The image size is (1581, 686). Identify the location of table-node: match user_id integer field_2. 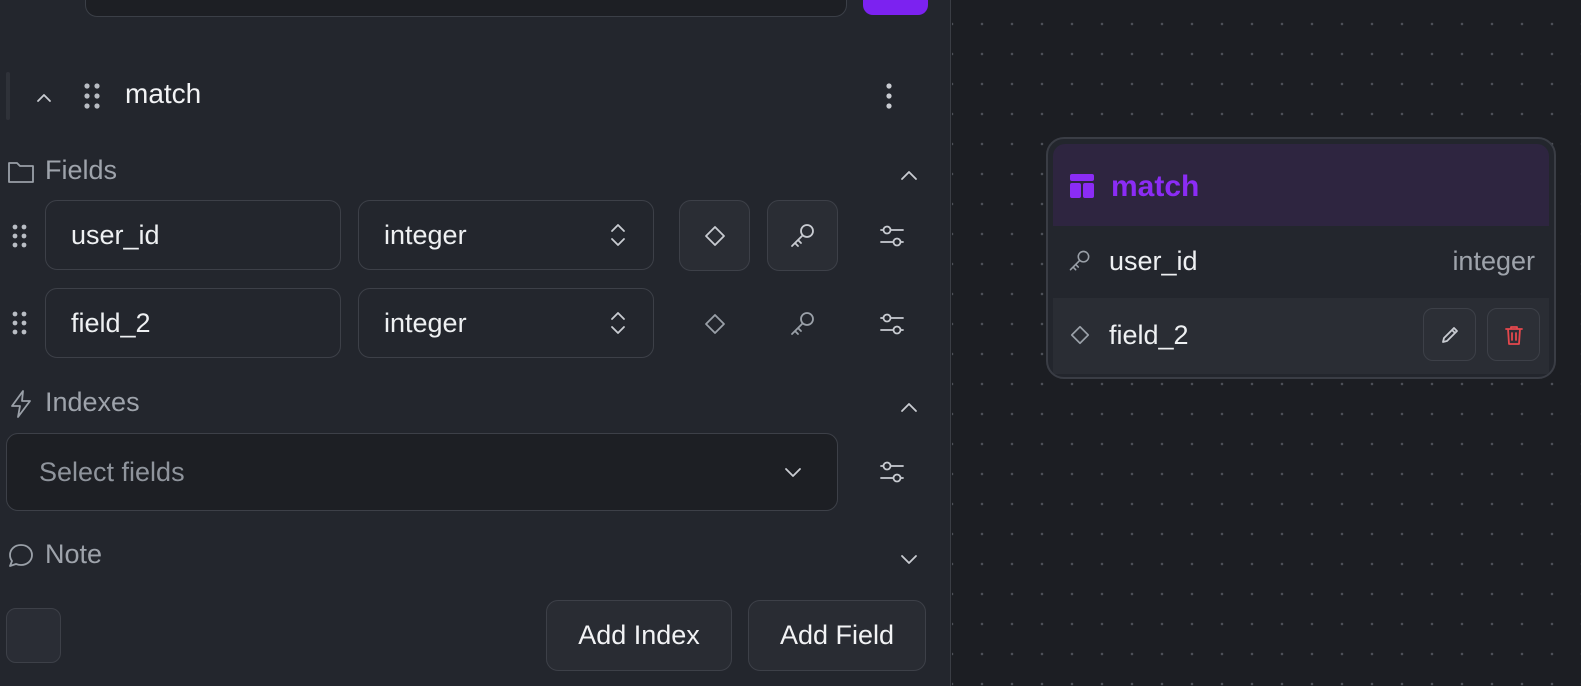
(1301, 258).